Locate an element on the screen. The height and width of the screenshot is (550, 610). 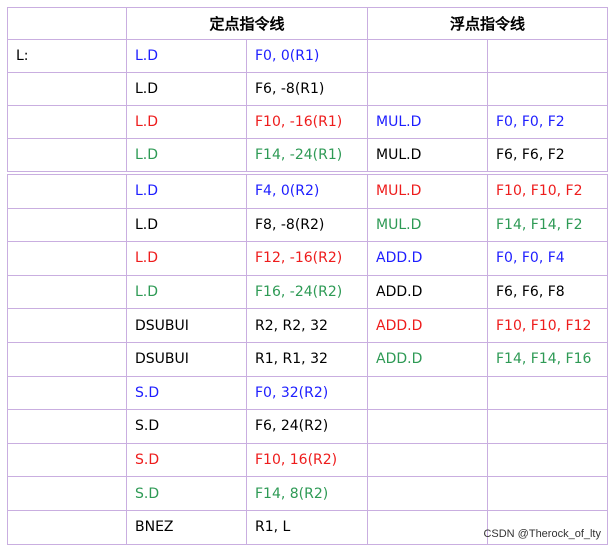
fixed-operands-cell: F6, 24(R2) is located at coordinates (307, 426).